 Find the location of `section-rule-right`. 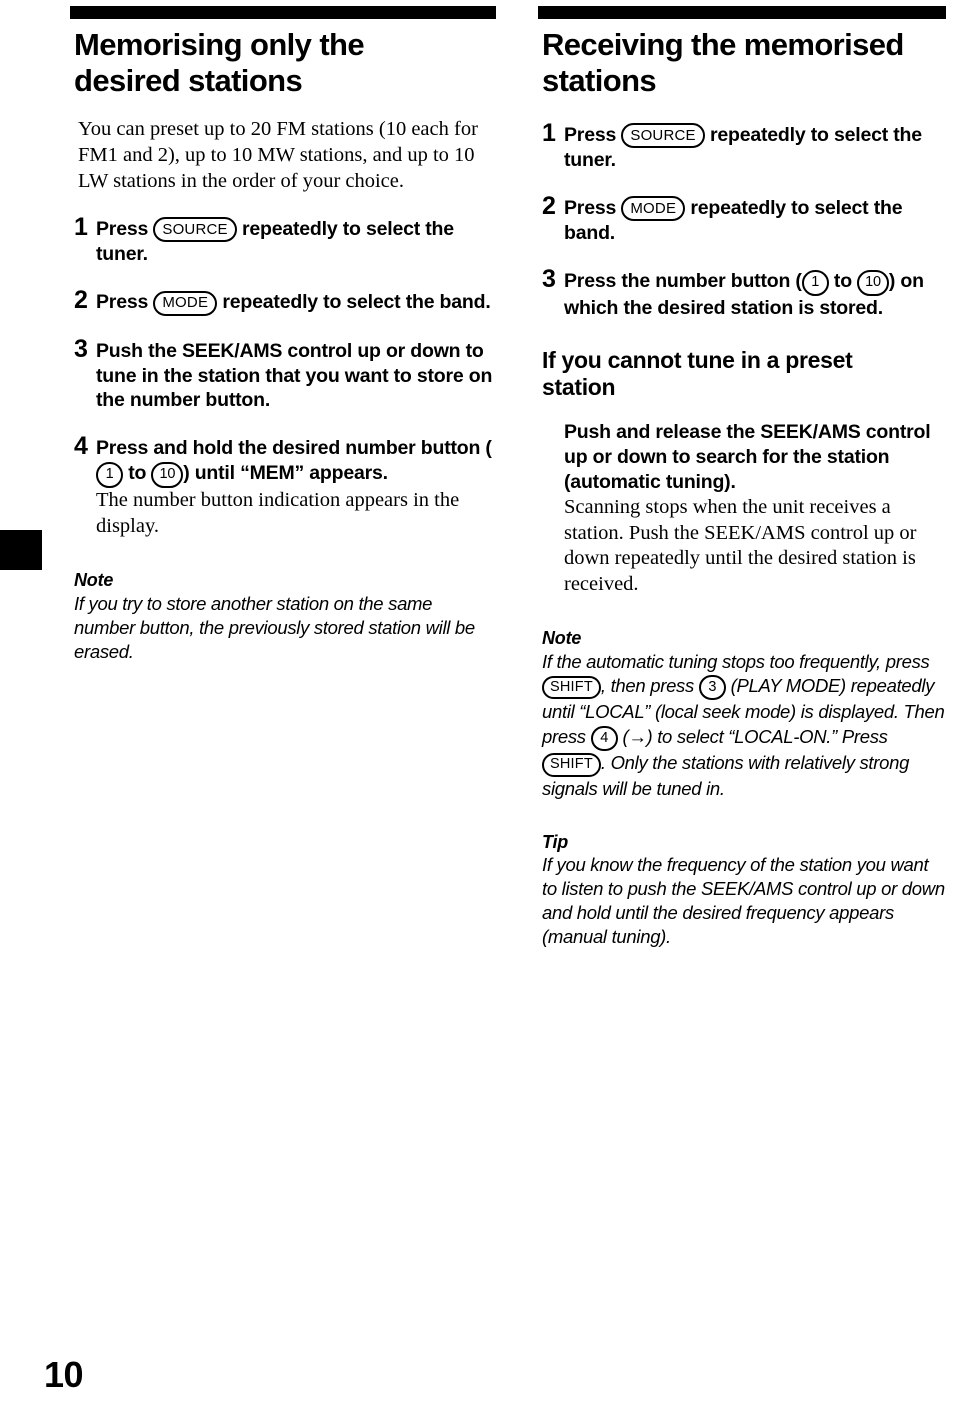

section-rule-right is located at coordinates (742, 12).